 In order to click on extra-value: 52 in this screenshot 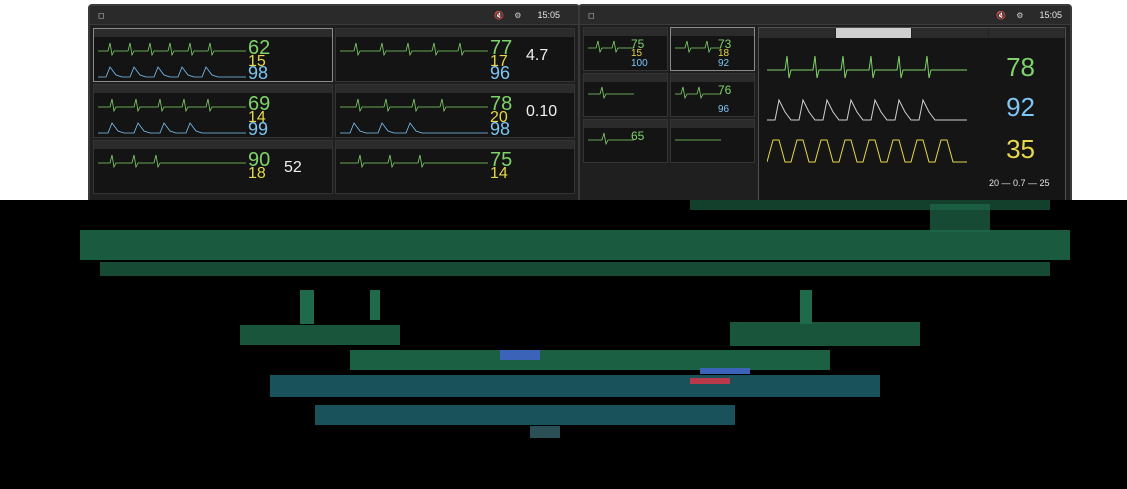, I will do `click(293, 167)`.